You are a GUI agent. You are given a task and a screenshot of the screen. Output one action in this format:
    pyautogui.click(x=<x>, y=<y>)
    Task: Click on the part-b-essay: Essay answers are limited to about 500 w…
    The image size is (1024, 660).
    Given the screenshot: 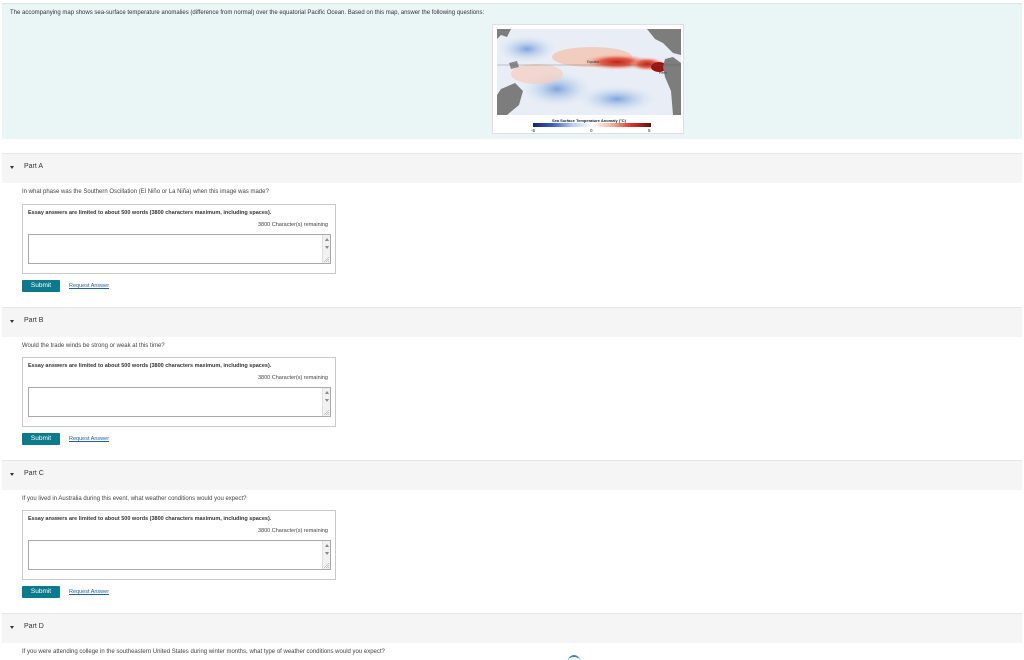 What is the action you would take?
    pyautogui.click(x=179, y=392)
    